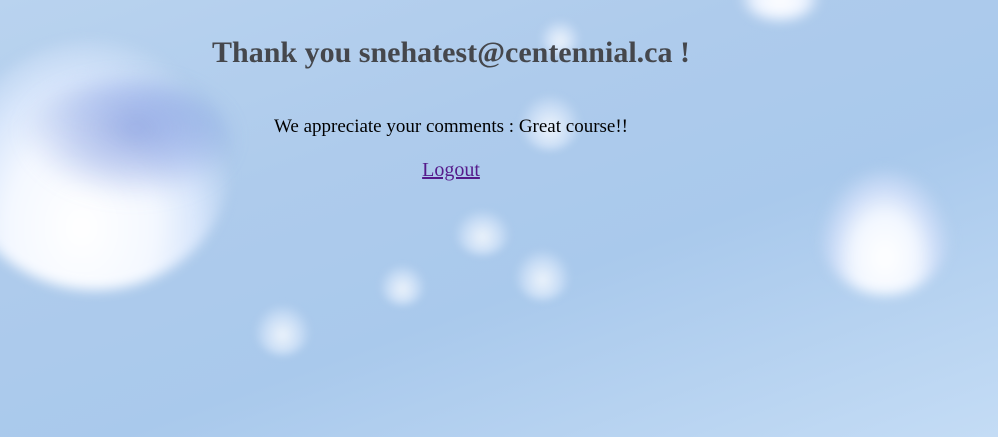  Describe the element at coordinates (285, 52) in the screenshot. I see `title-prefix: Thank you` at that location.